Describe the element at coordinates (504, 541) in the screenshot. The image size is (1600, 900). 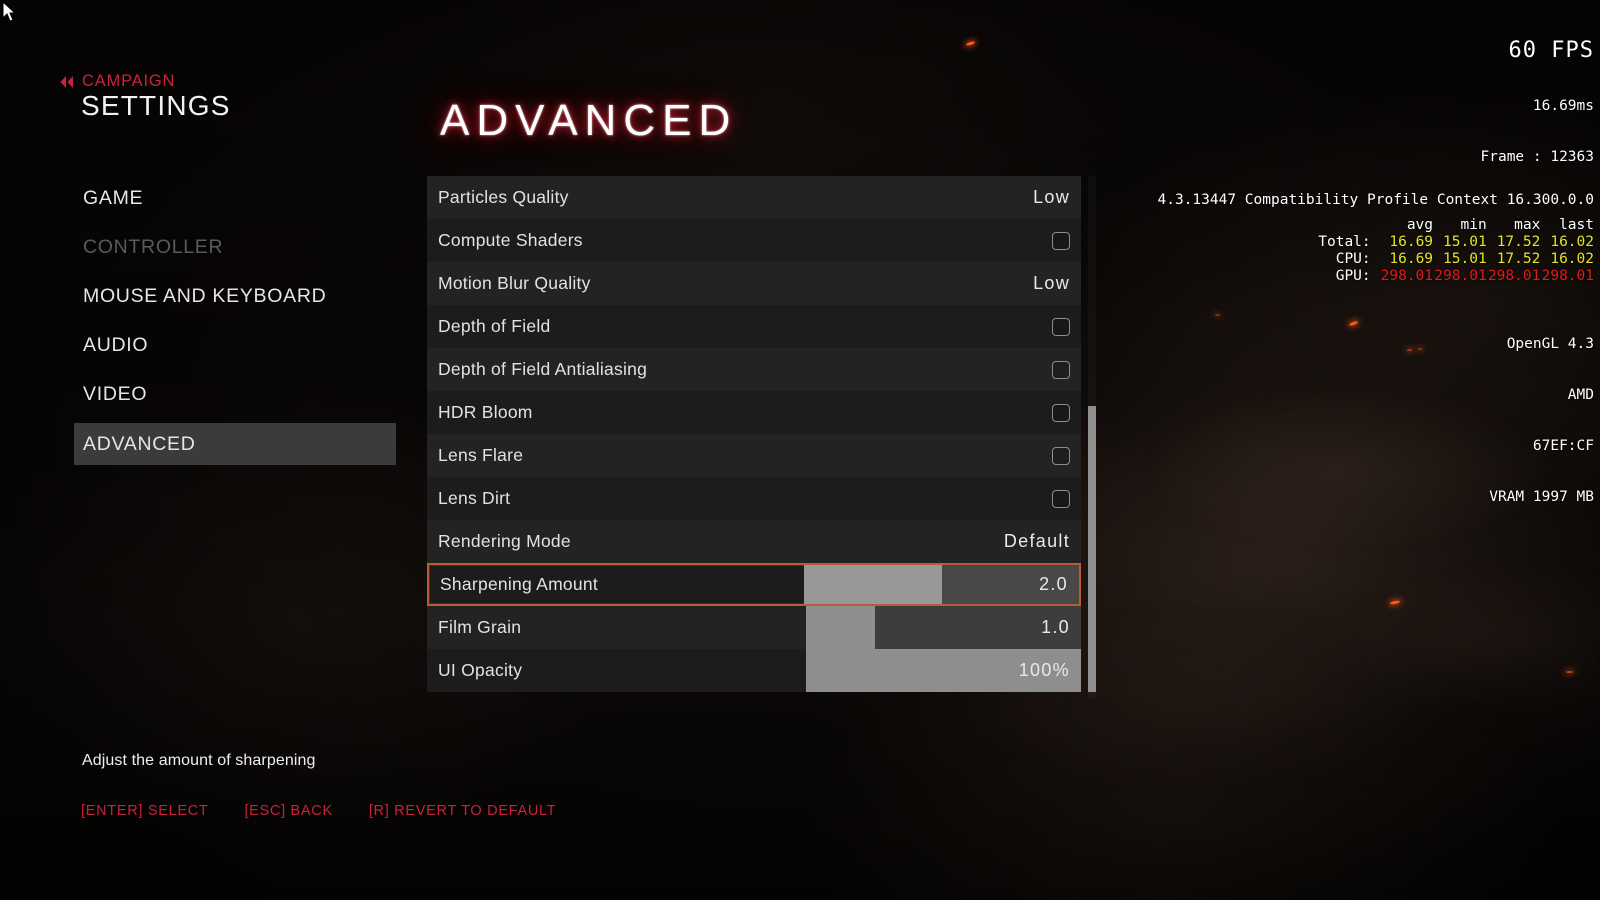
I see `setting-label: Rendering Mode` at that location.